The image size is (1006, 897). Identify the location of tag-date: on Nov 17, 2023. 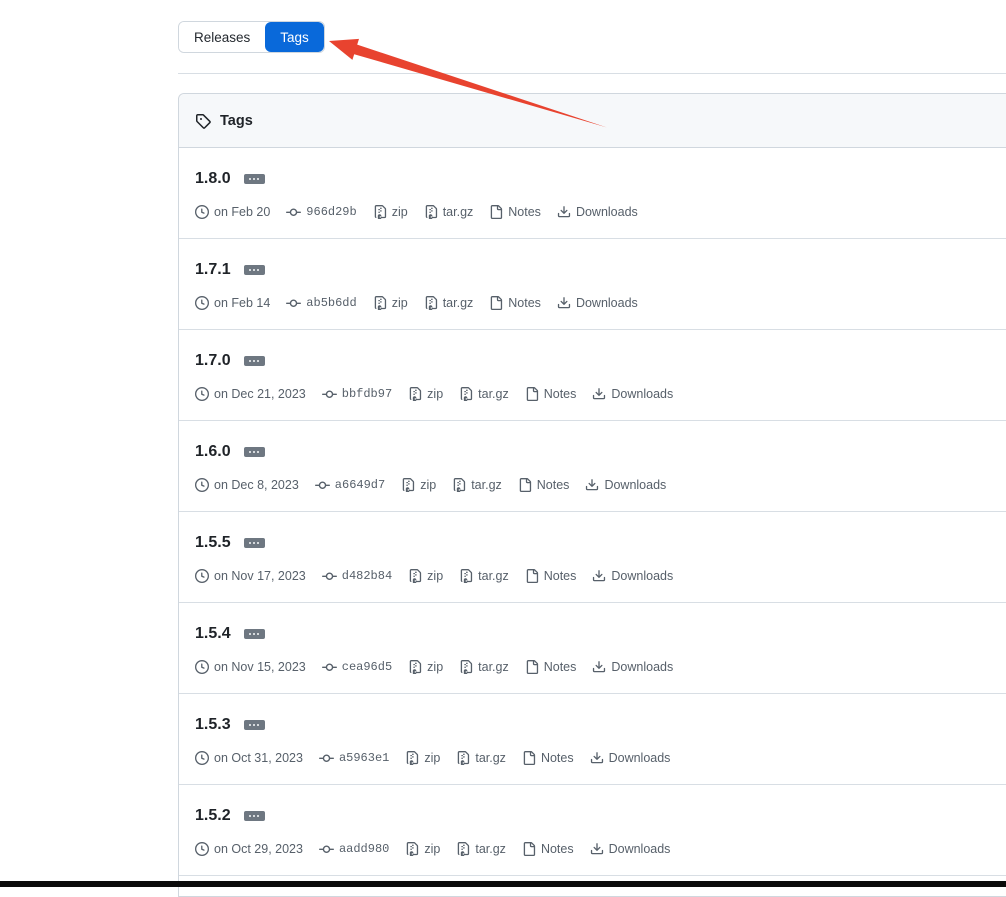
(250, 576).